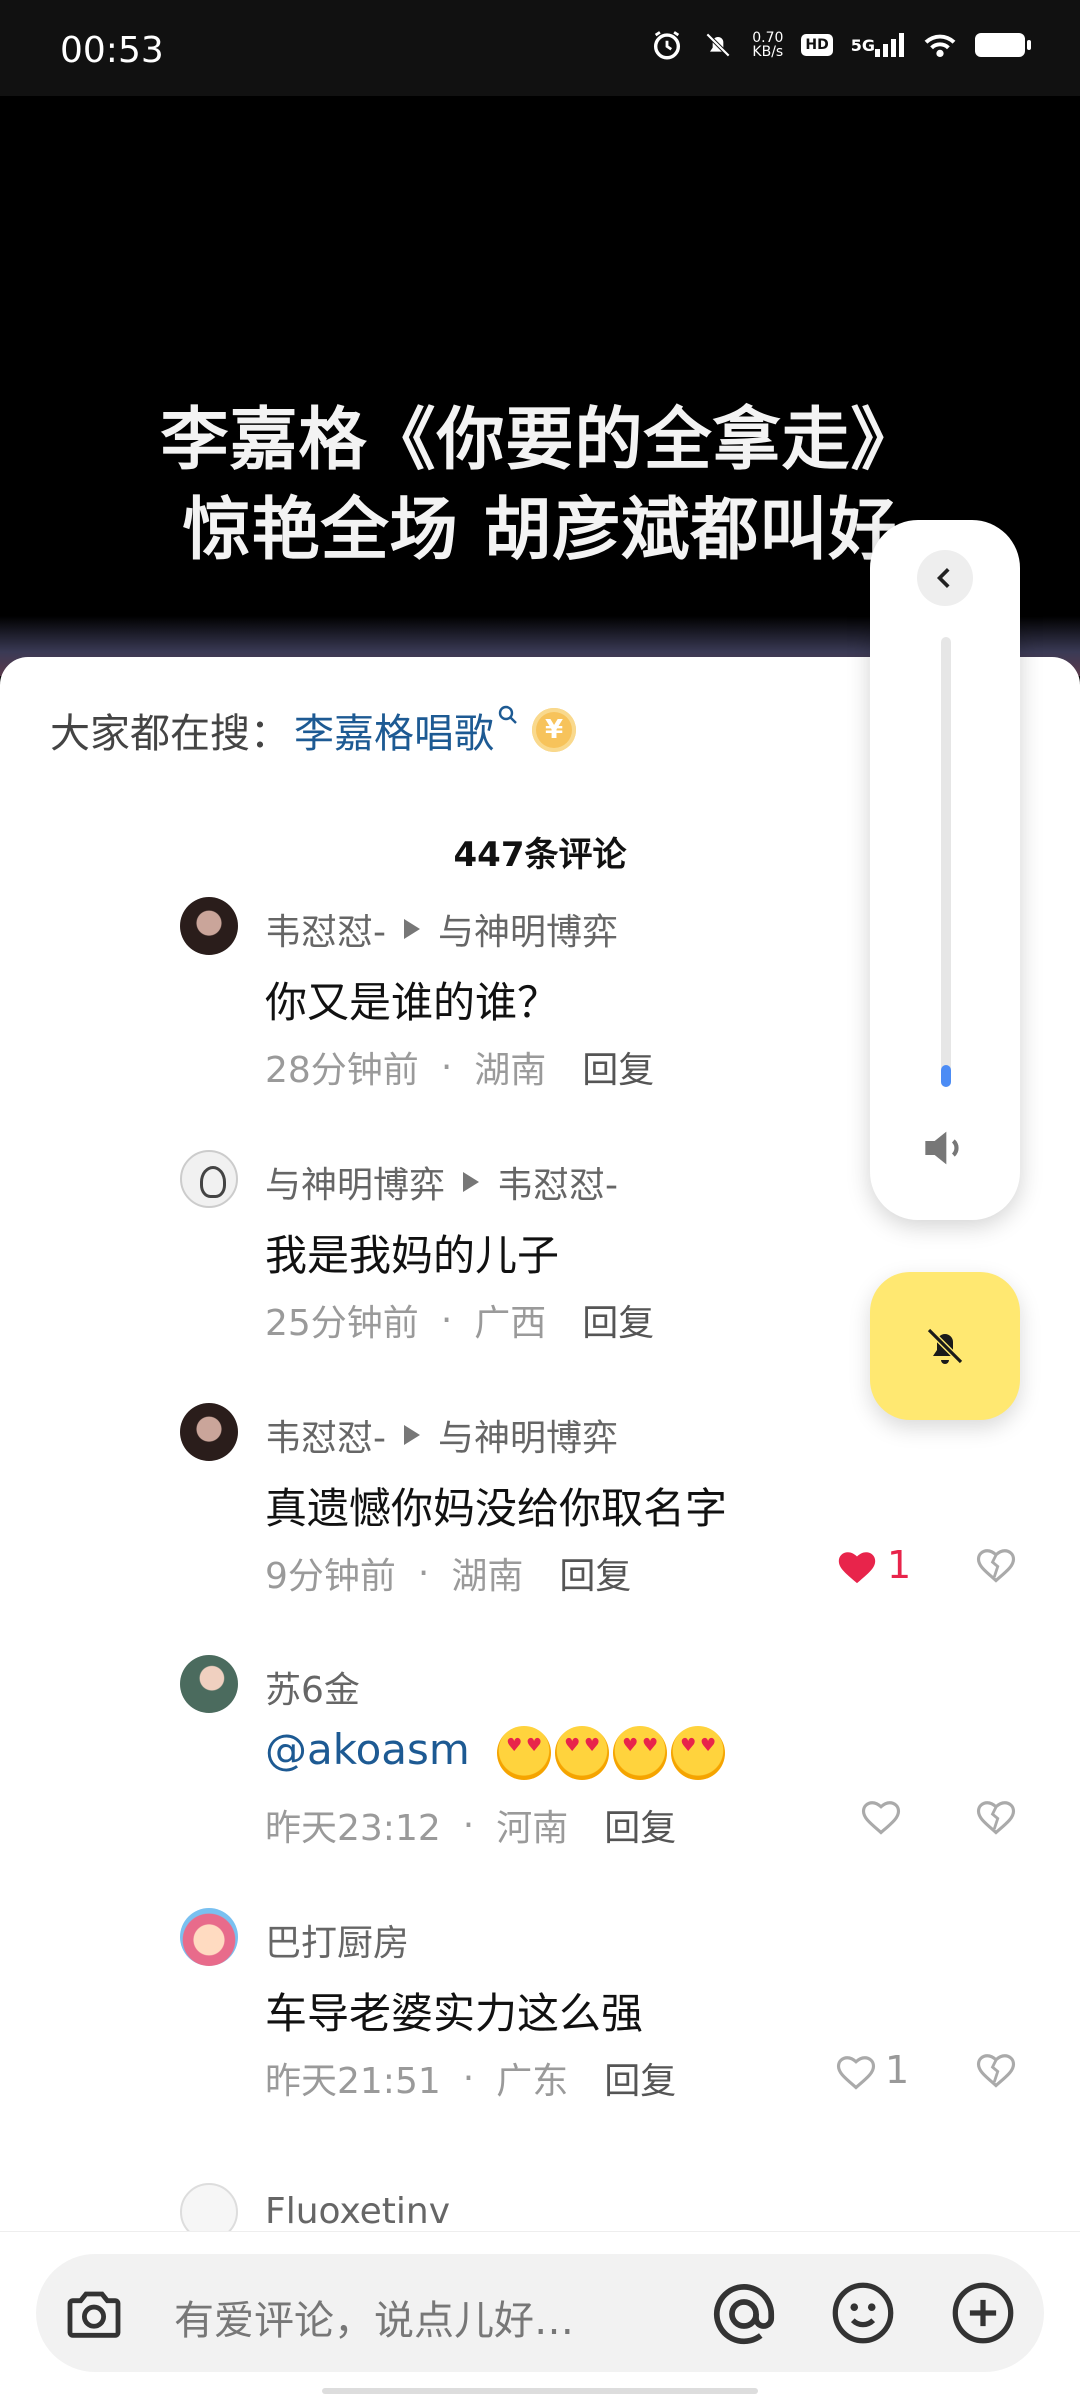 The height and width of the screenshot is (2400, 1080). Describe the element at coordinates (862, 45) in the screenshot. I see `network-type: 5G` at that location.